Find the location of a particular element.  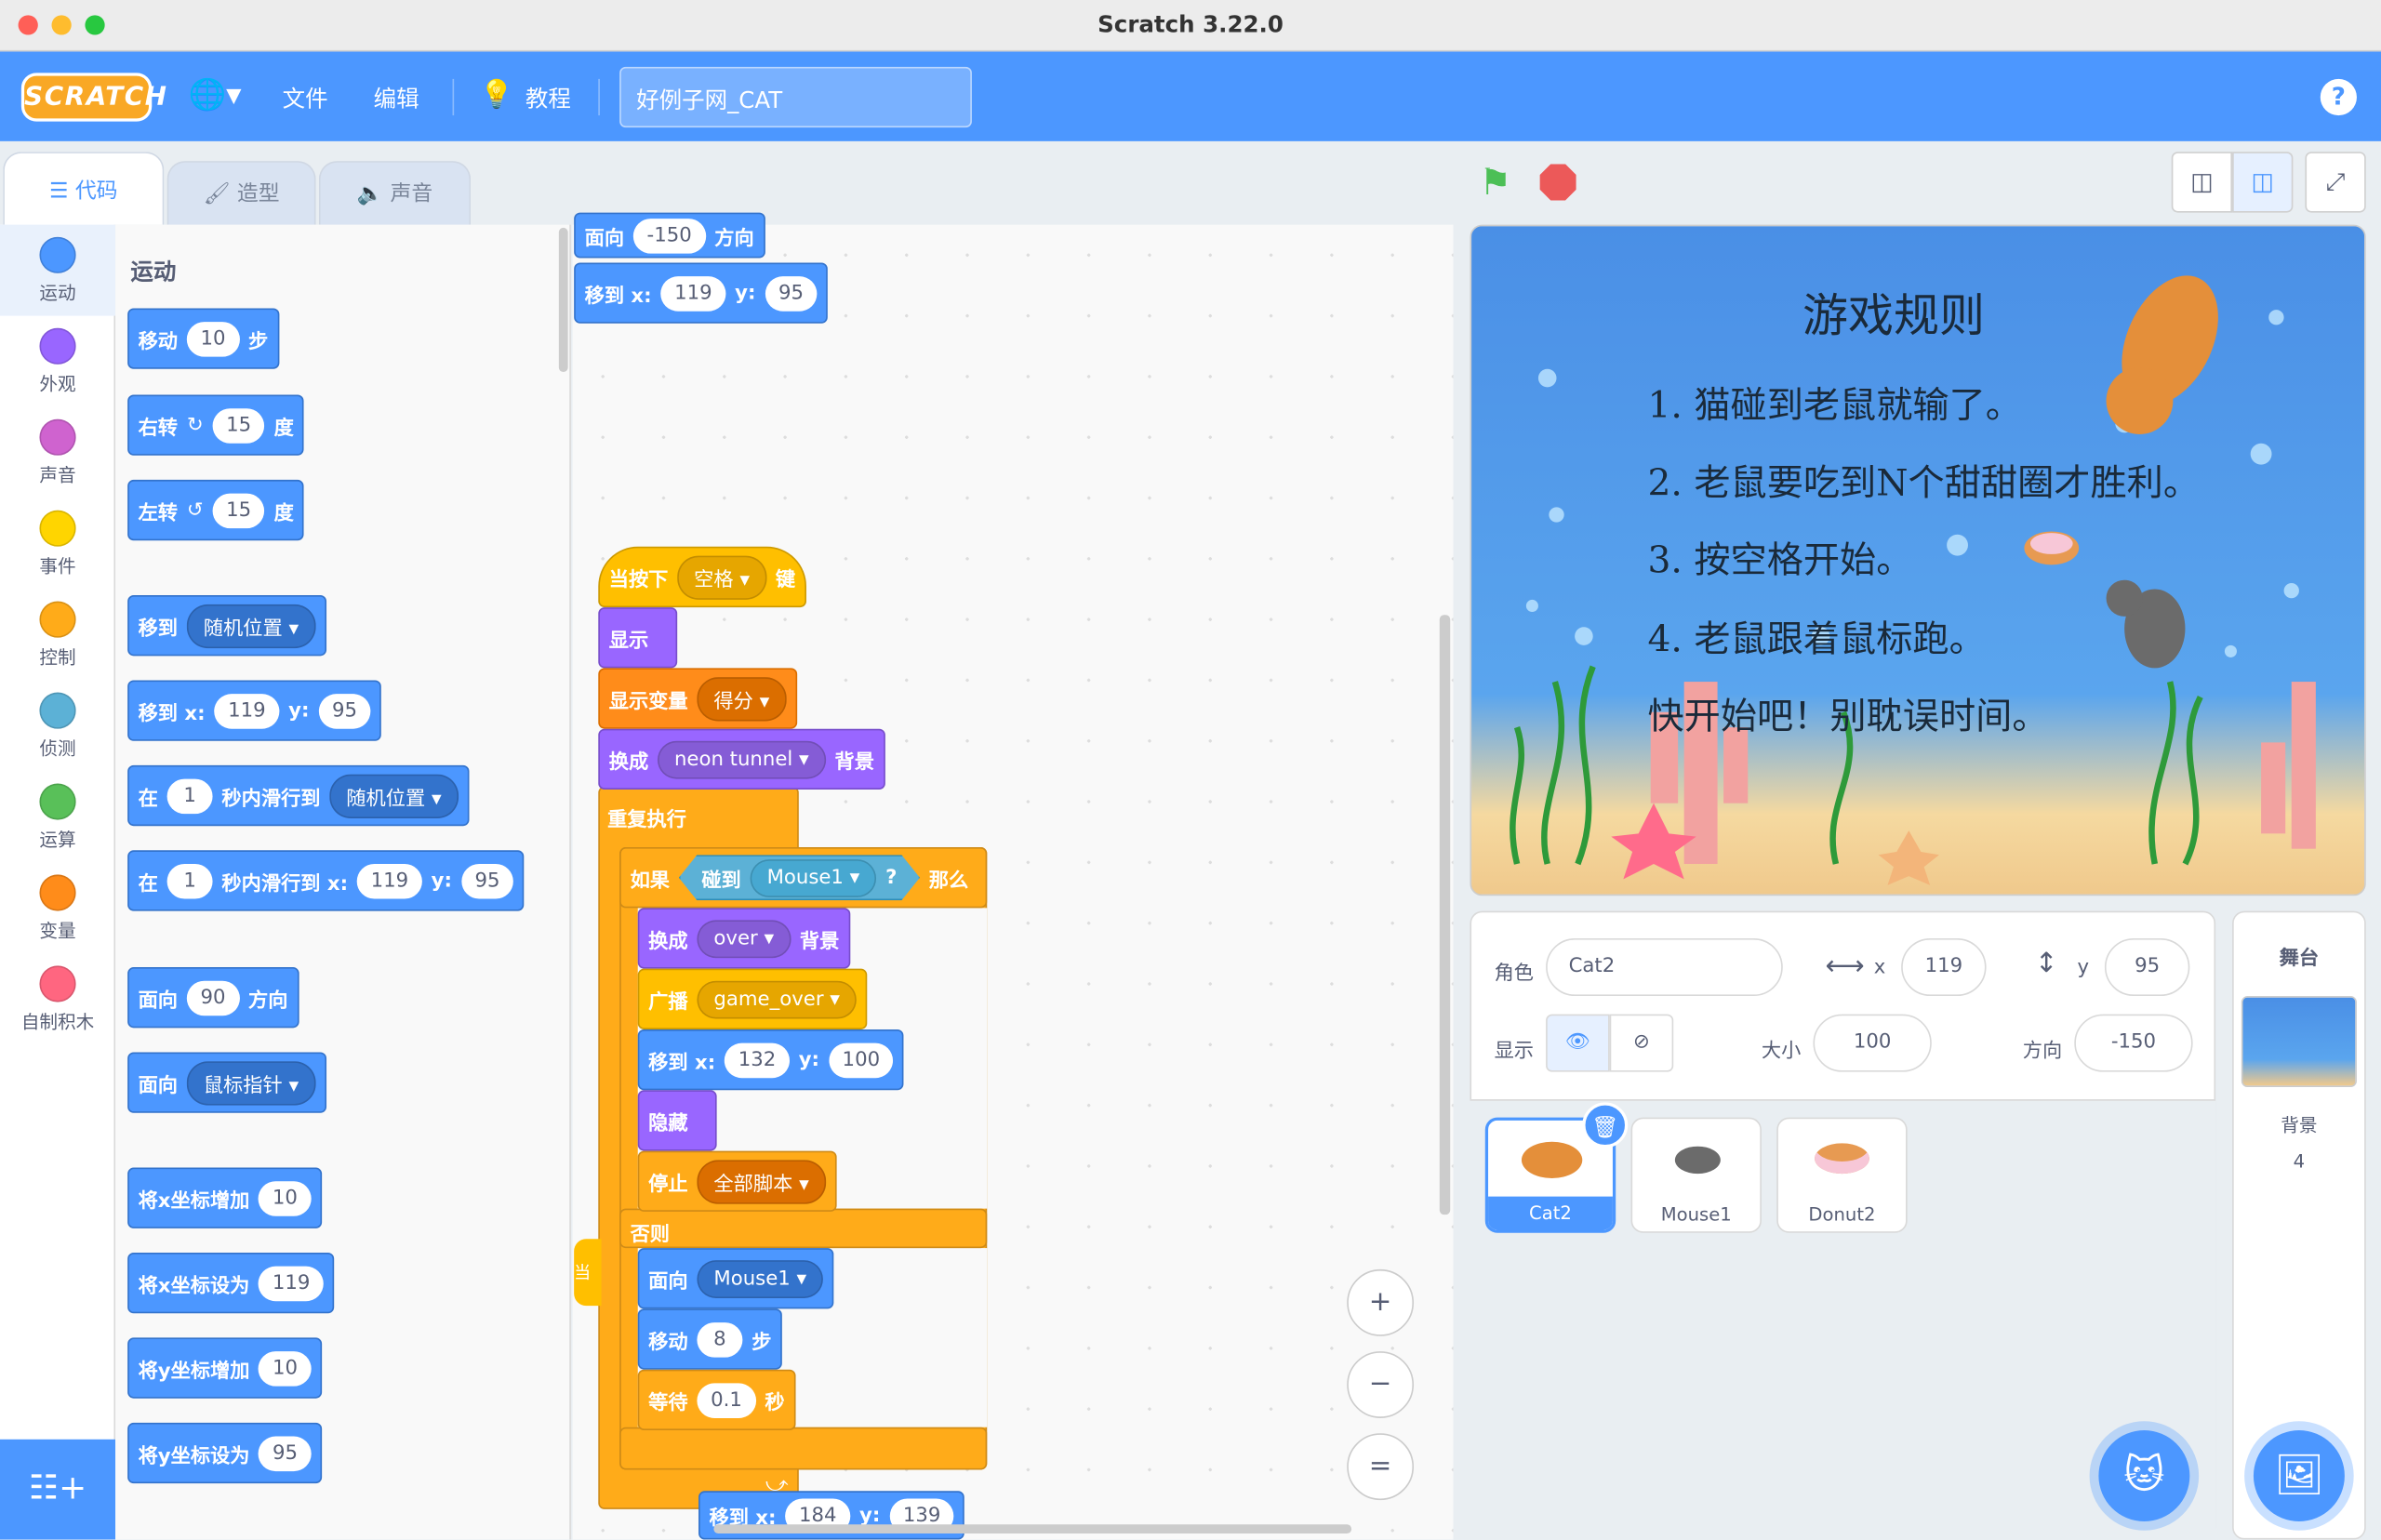

donut-sprite is located at coordinates (2052, 548).